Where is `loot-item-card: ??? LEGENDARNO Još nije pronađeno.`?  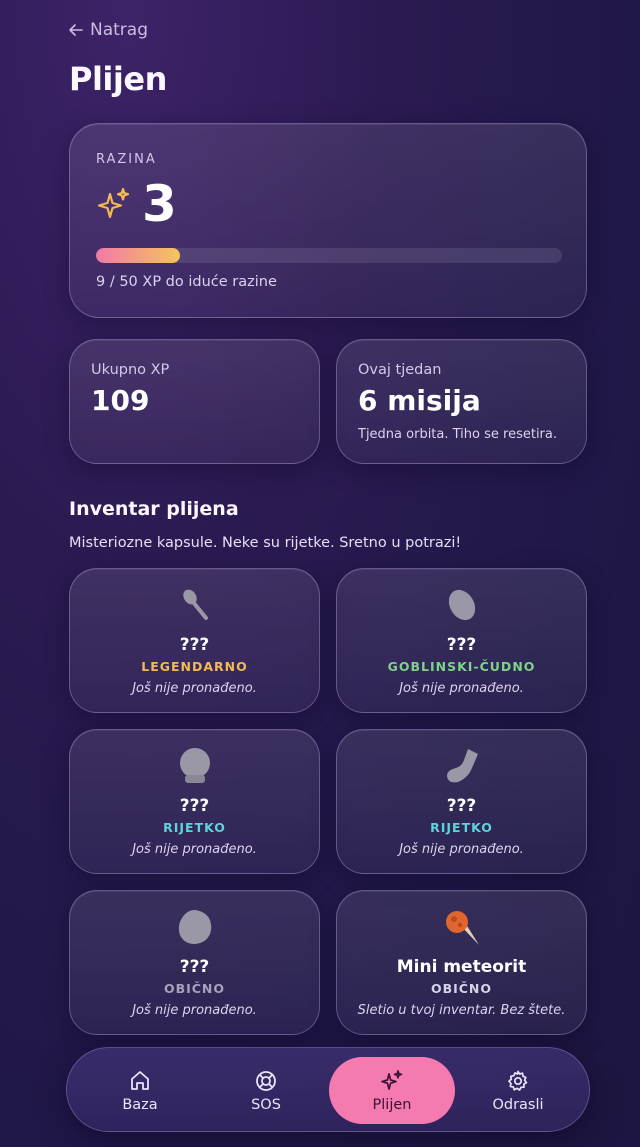
loot-item-card: ??? LEGENDARNO Još nije pronađeno. is located at coordinates (194, 640).